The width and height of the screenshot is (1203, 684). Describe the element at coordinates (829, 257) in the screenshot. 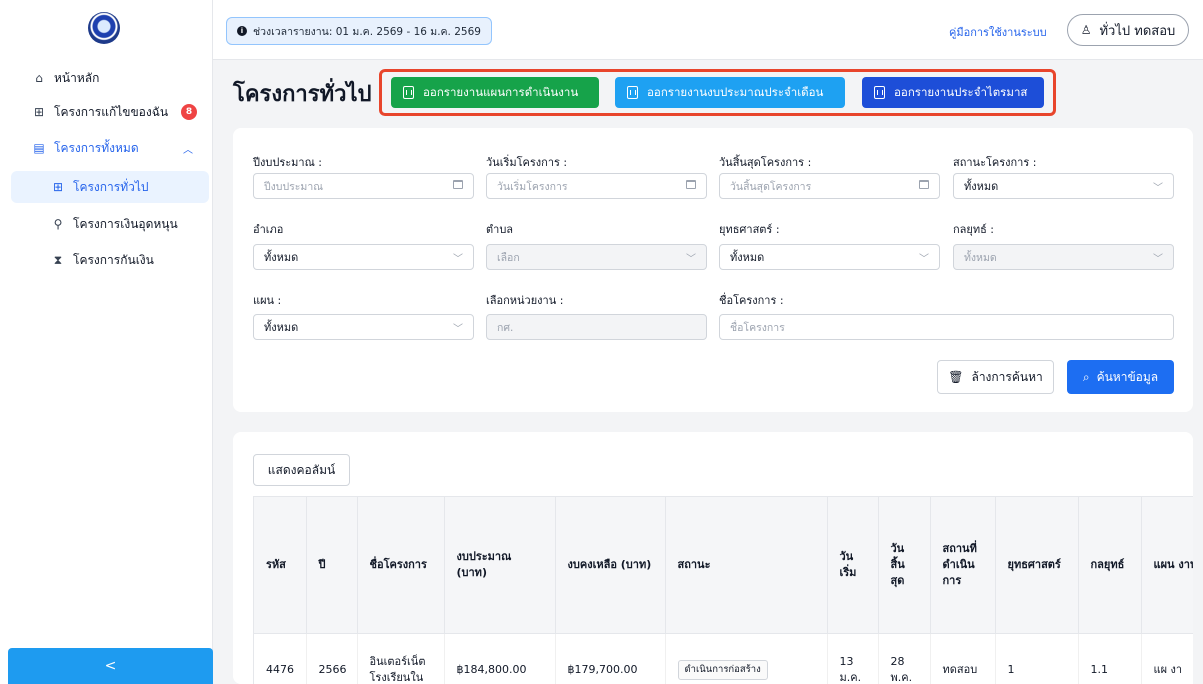

I see `strategy-select: ทั้งหมด ﹀` at that location.